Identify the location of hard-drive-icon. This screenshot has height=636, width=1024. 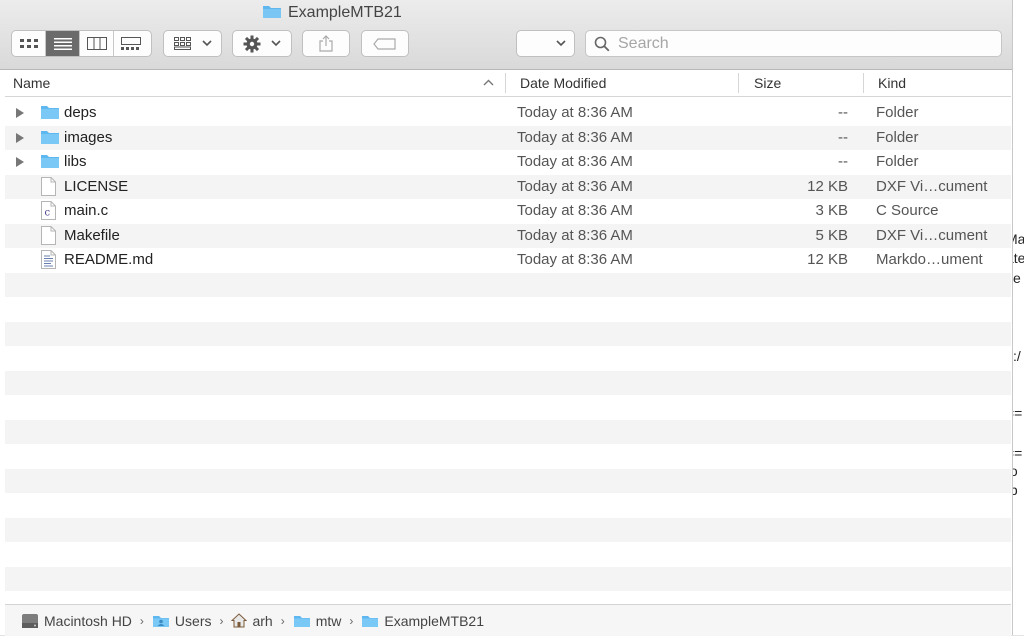
(30, 621).